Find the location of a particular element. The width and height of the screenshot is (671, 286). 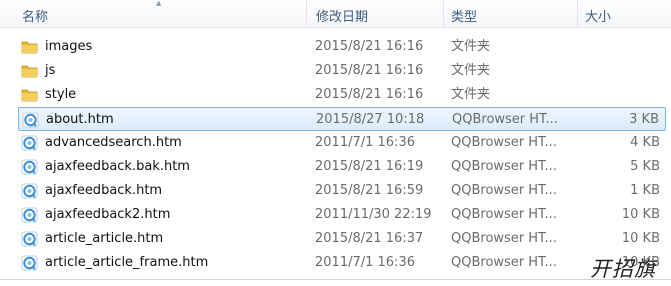

watermark-logo: 开招旗 is located at coordinates (623, 269).